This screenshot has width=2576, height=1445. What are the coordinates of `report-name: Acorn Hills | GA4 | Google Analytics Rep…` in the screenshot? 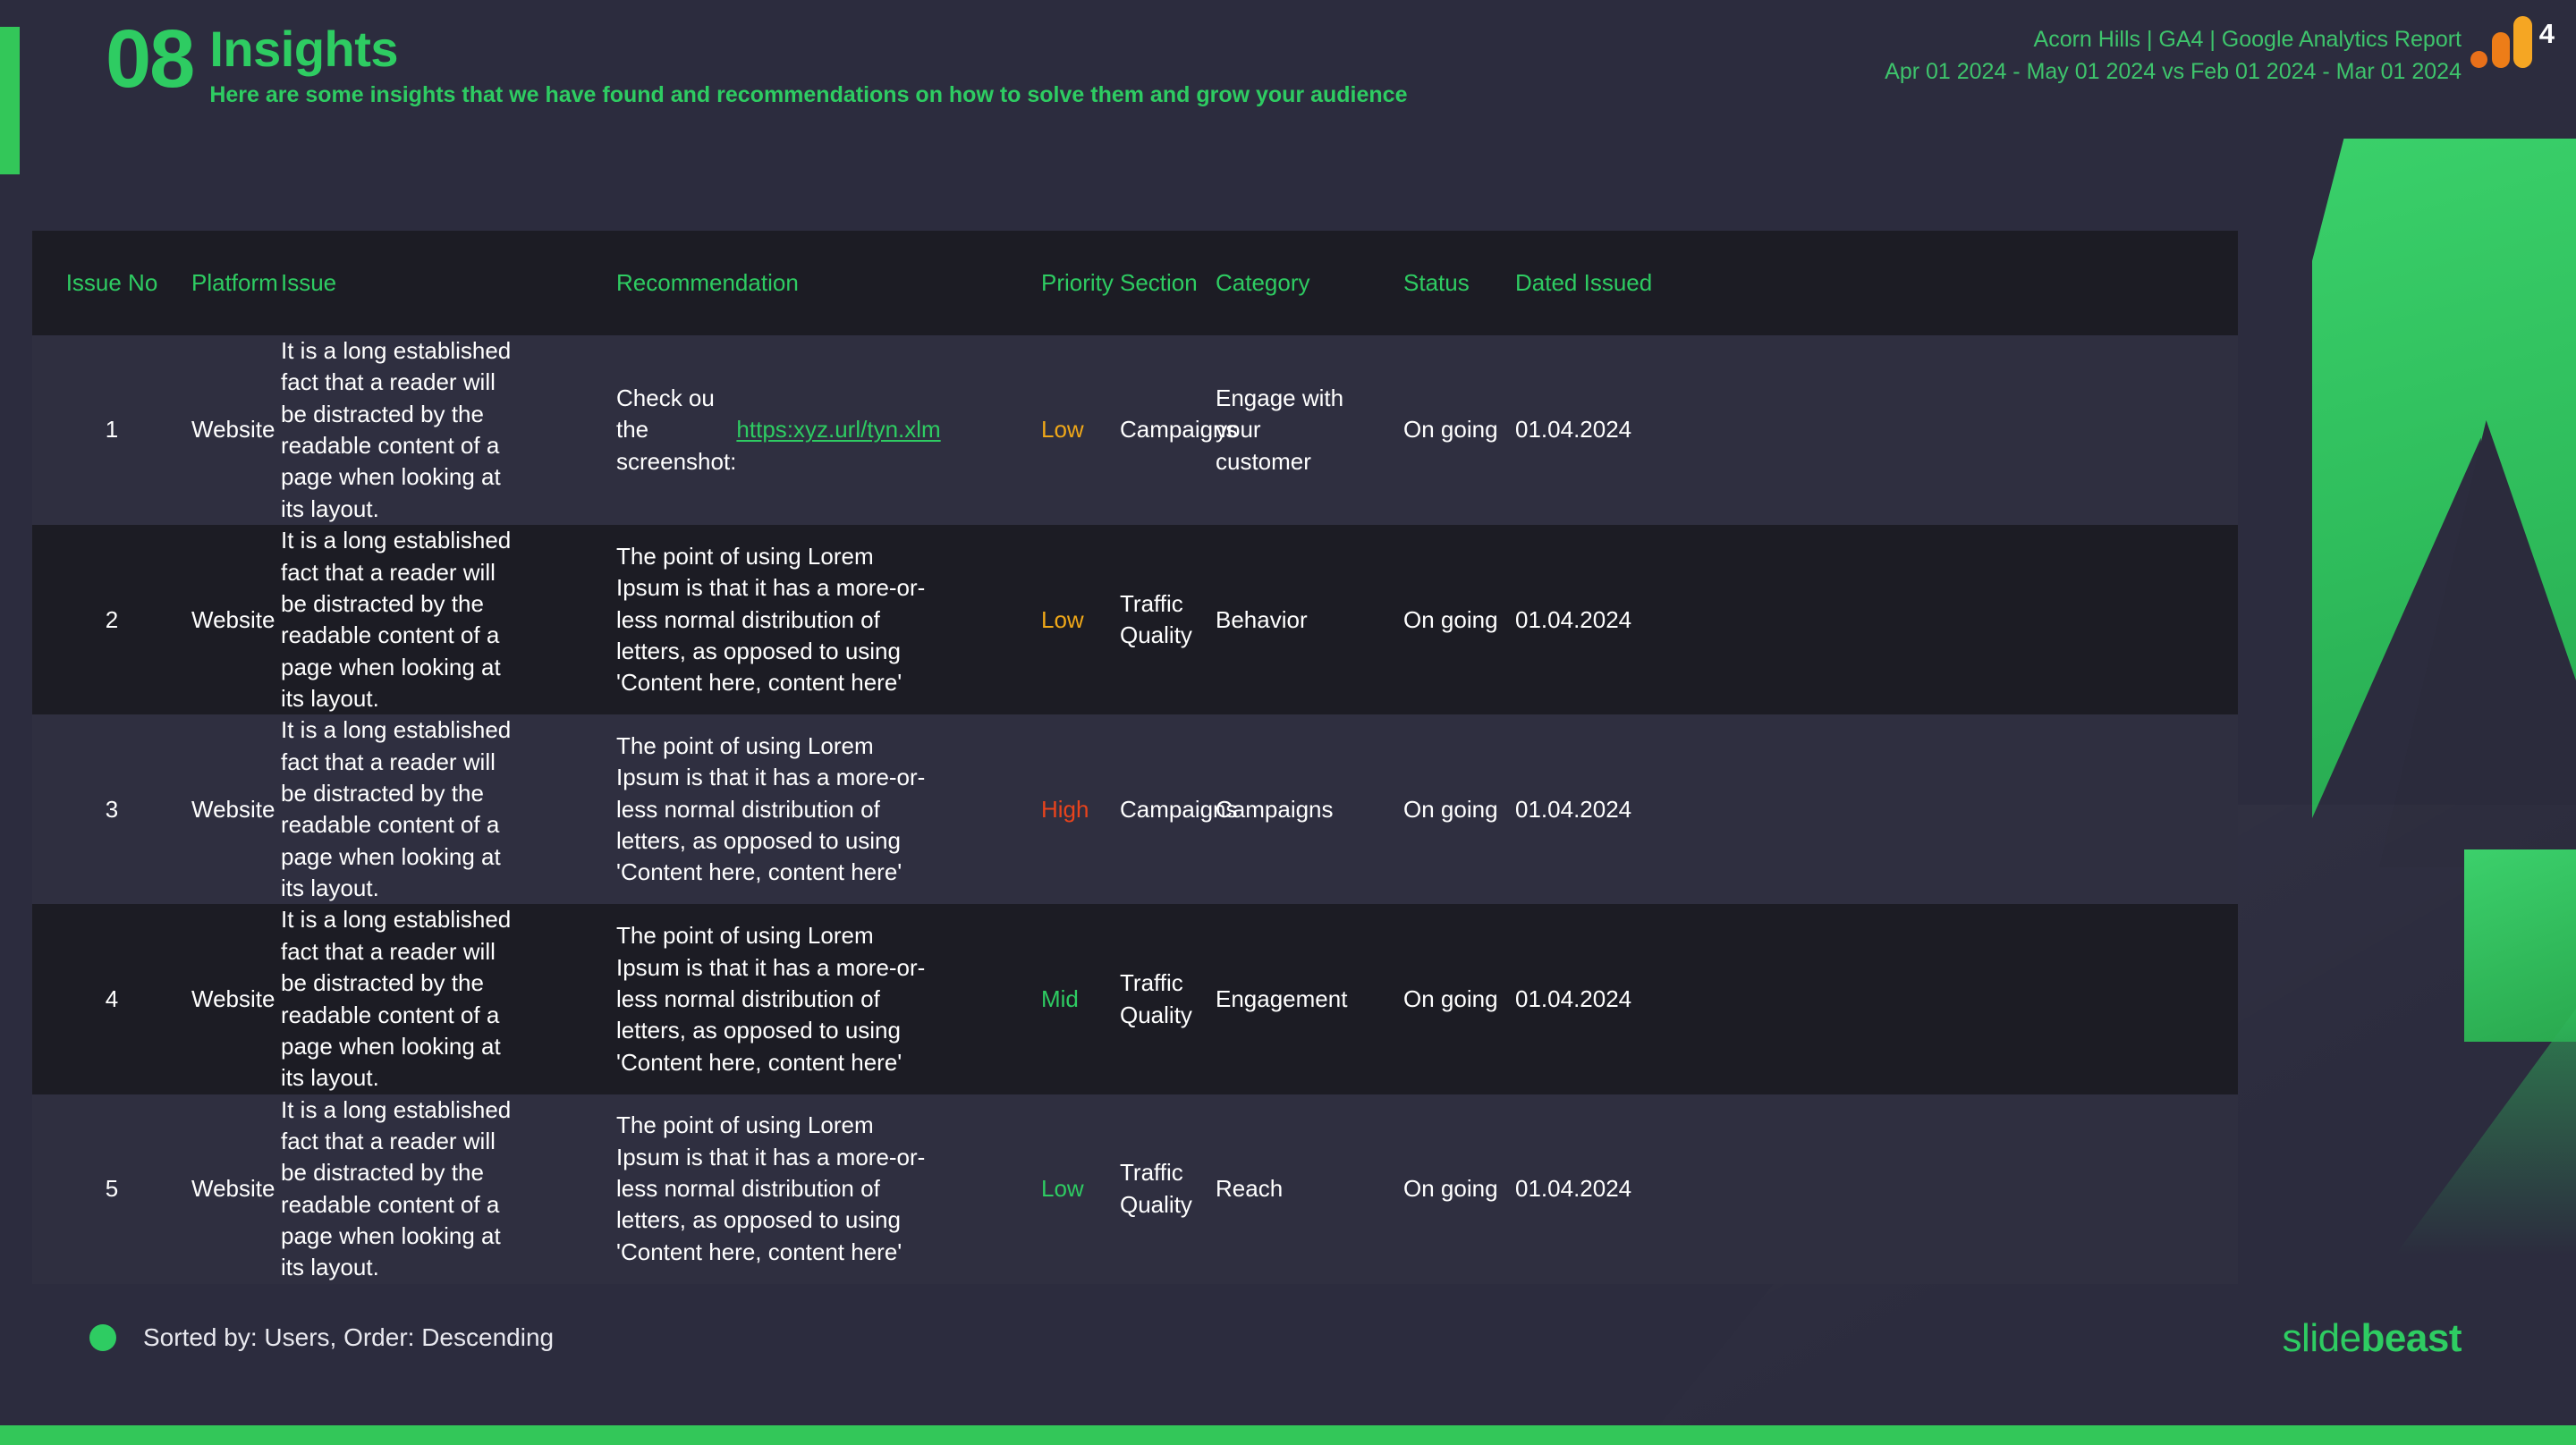 It's located at (2247, 39).